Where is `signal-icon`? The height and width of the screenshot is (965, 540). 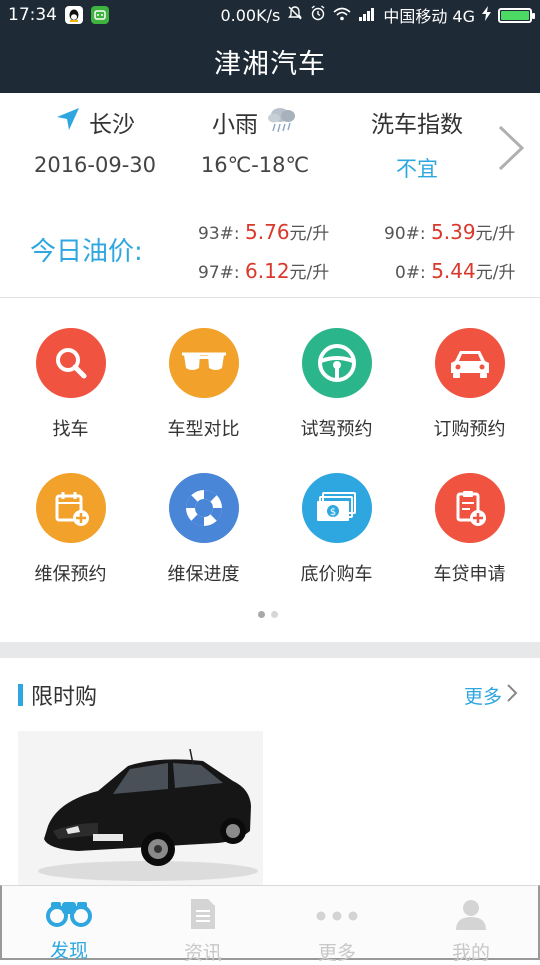 signal-icon is located at coordinates (367, 15).